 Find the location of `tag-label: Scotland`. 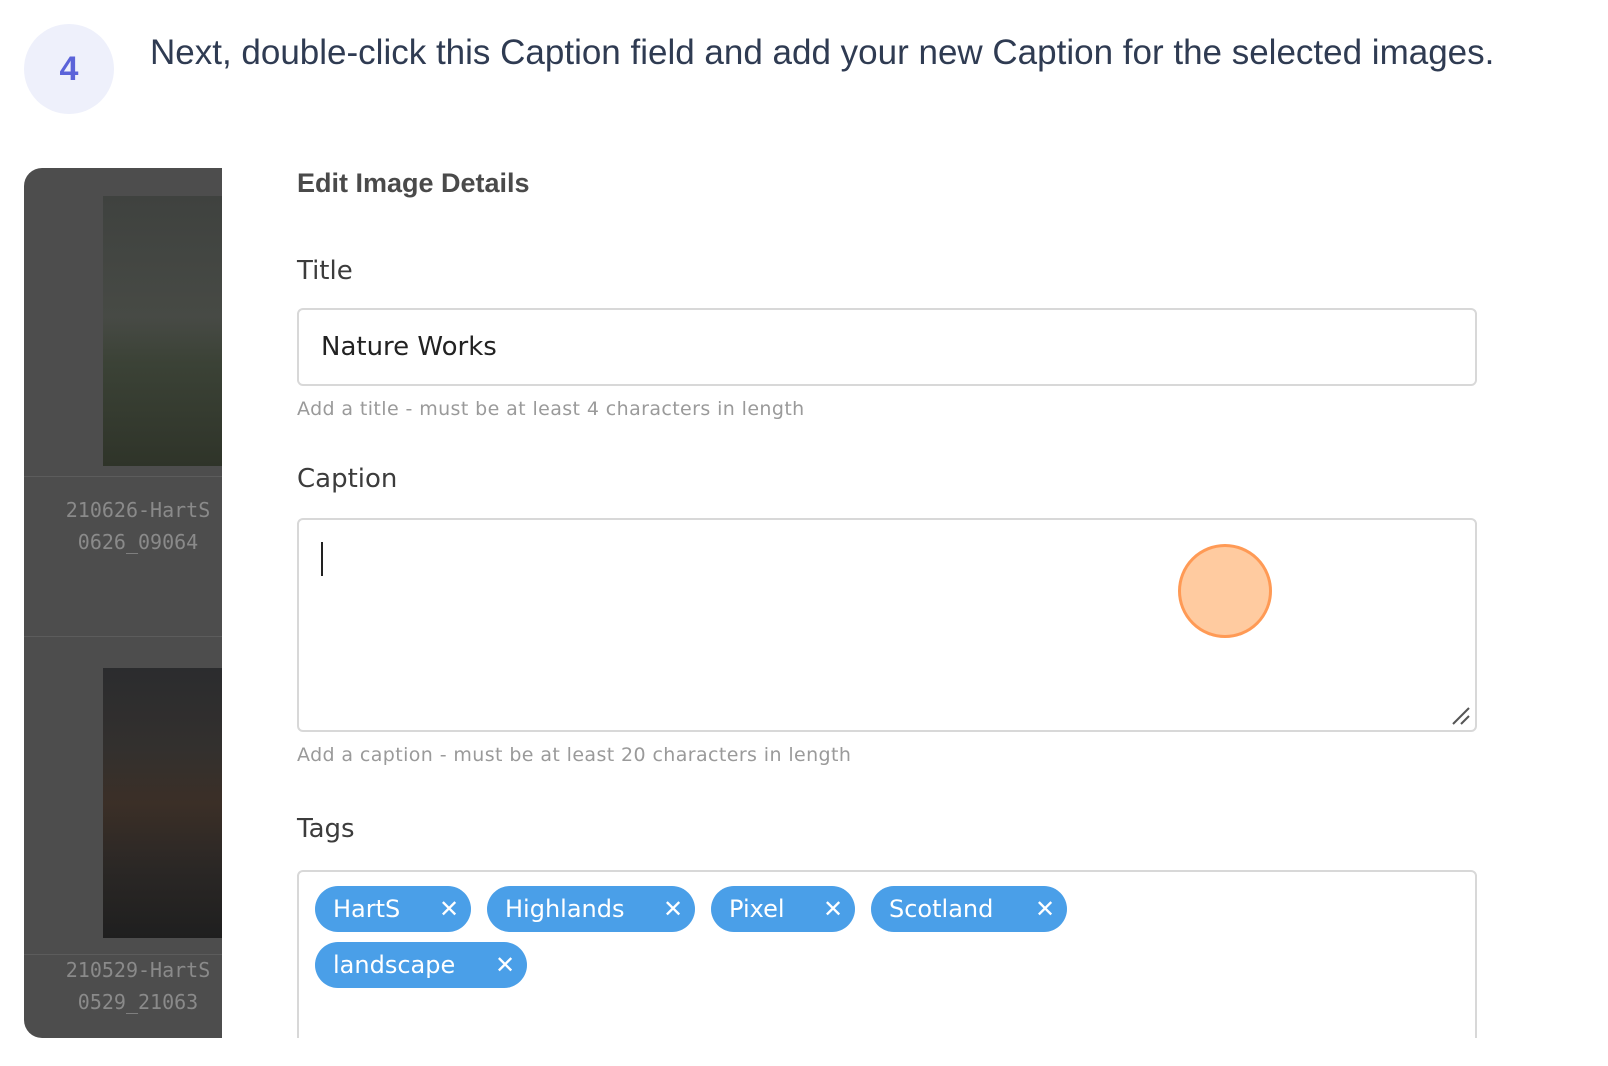

tag-label: Scotland is located at coordinates (941, 909).